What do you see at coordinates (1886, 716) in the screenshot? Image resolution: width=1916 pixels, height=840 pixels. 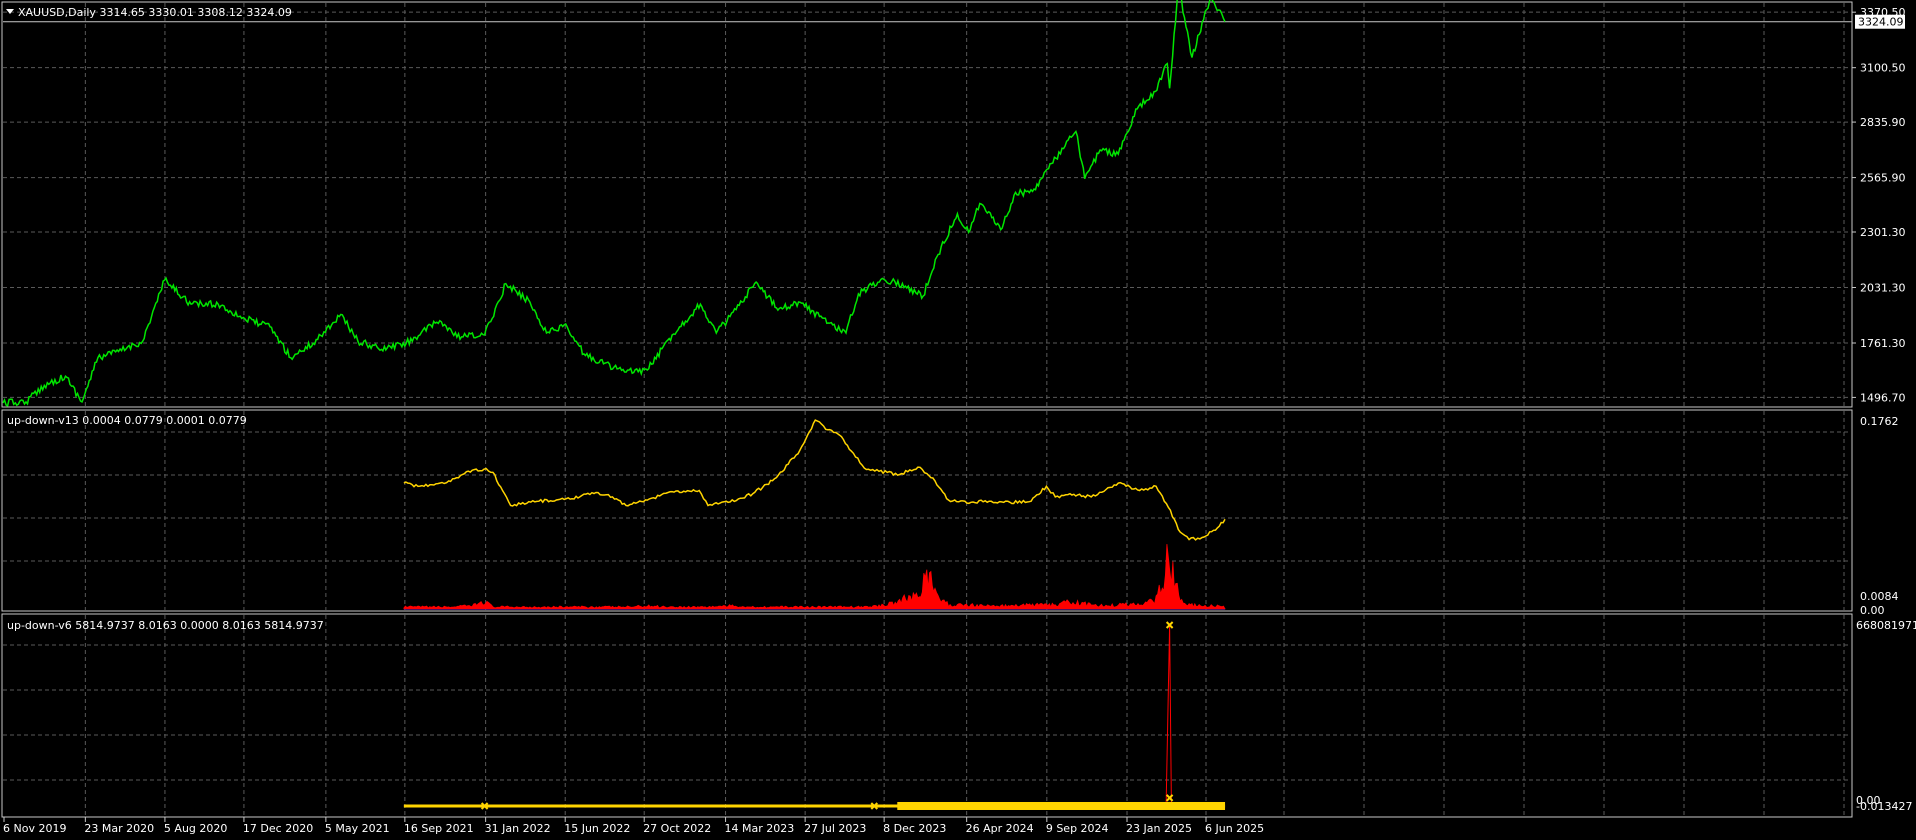 I see `indicator2-y-axis: 6680819710.00-0.013427` at bounding box center [1886, 716].